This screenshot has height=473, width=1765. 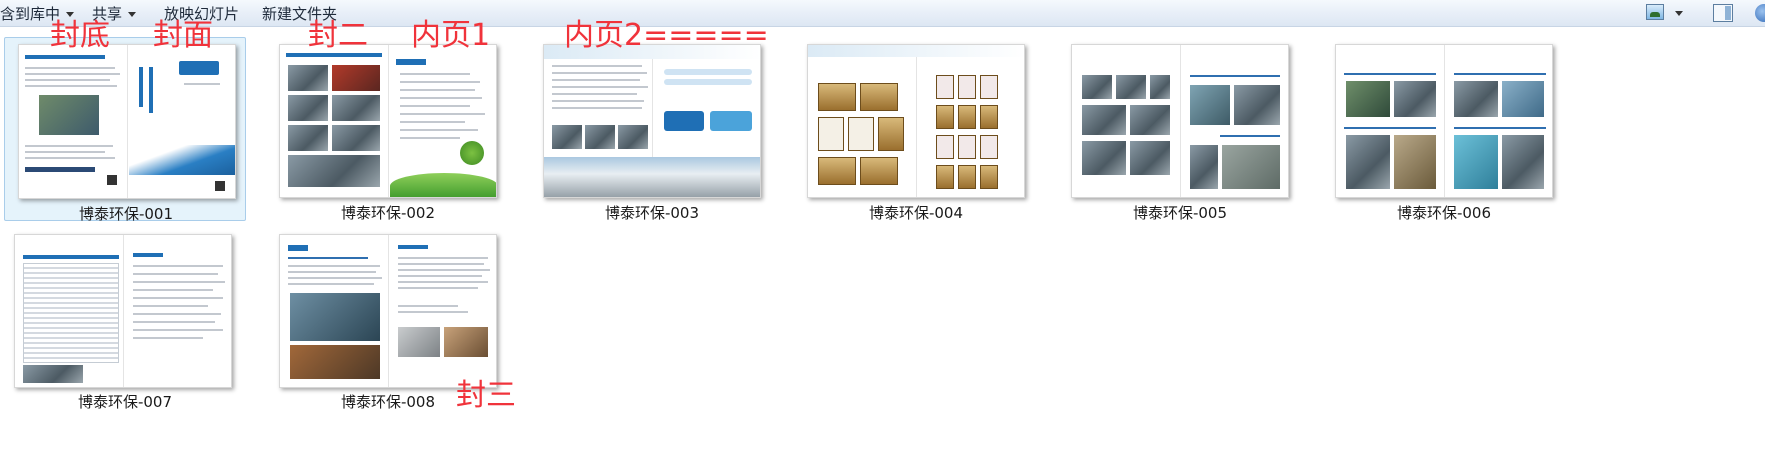 I want to click on file-name: 博泰环保-004, so click(x=916, y=213).